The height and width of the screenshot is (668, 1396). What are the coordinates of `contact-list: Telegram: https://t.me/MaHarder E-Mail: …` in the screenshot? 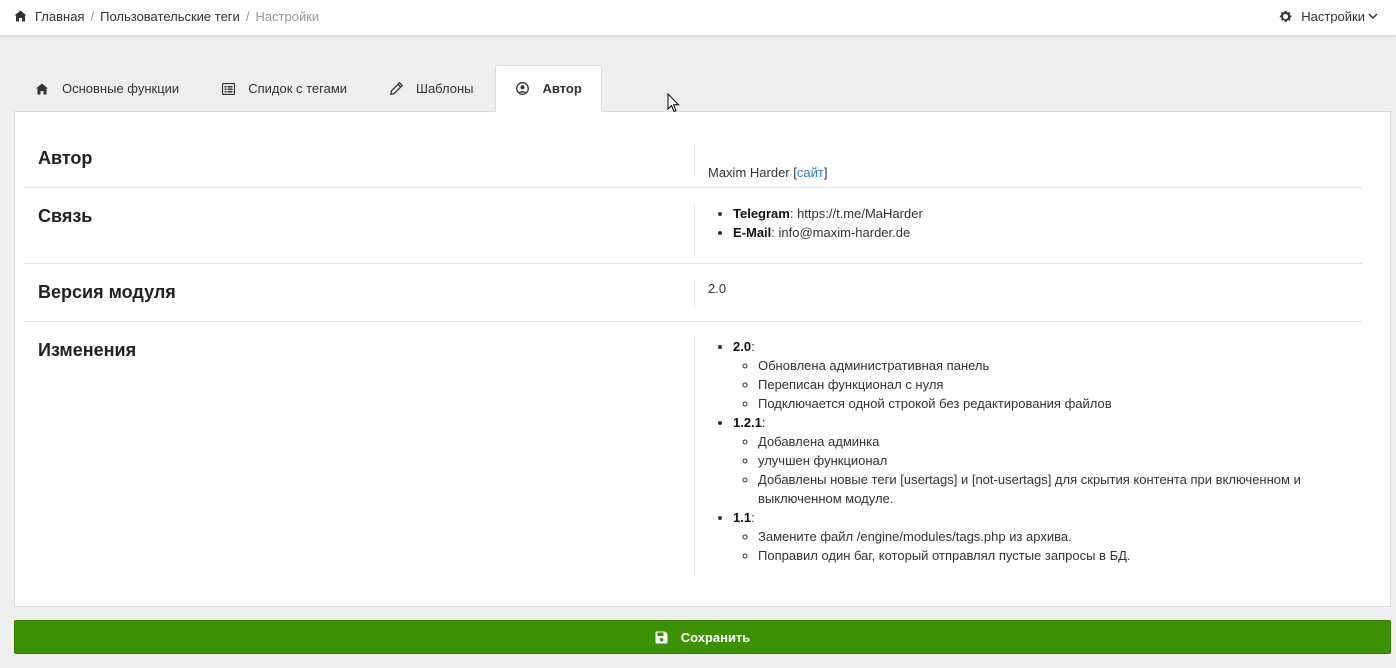 It's located at (1035, 223).